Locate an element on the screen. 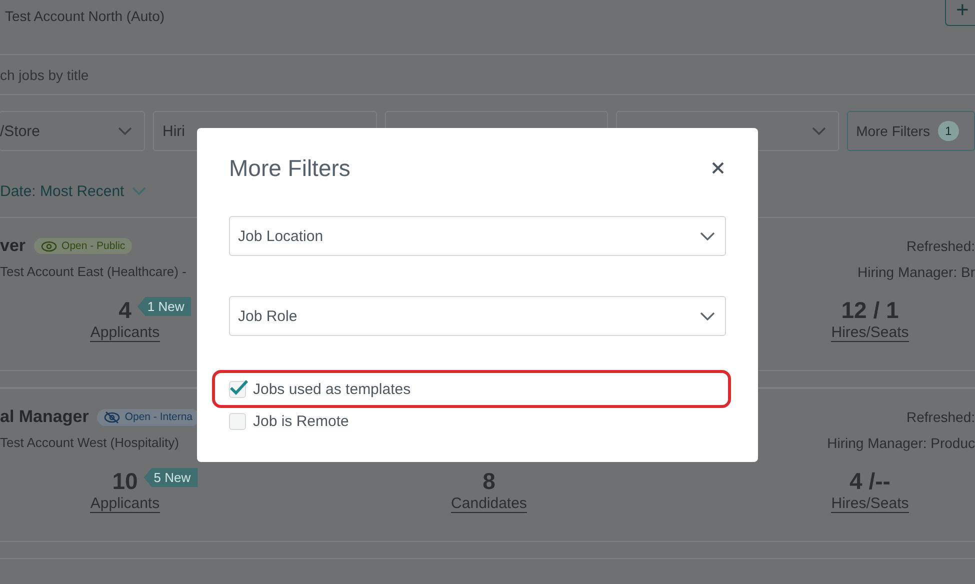 The width and height of the screenshot is (975, 584). search-field: ch jobs by title is located at coordinates (44, 74).